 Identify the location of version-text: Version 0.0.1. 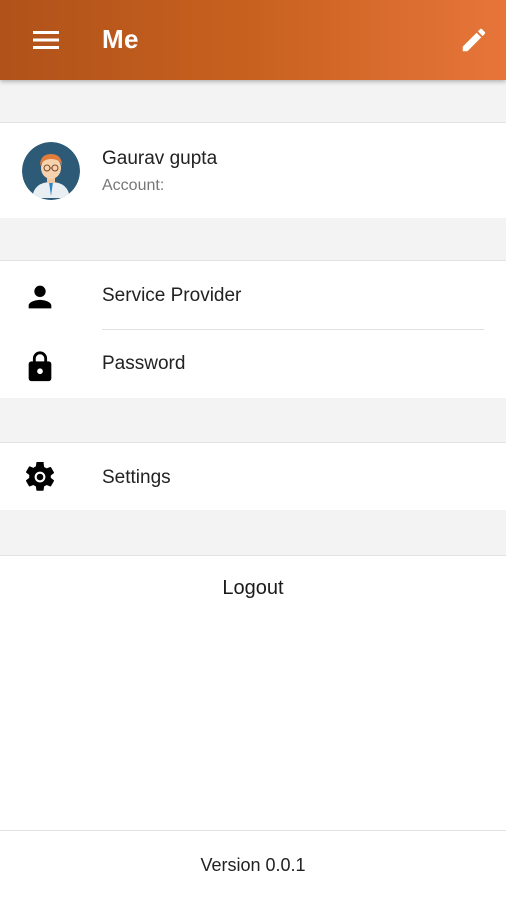
(253, 865).